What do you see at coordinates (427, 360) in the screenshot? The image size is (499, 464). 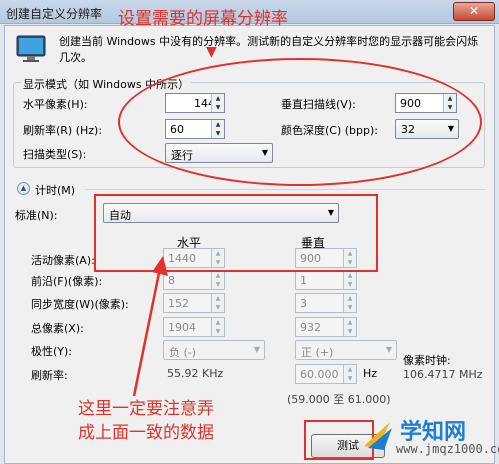 I see `pixel-clock-label: 像素时钟:` at bounding box center [427, 360].